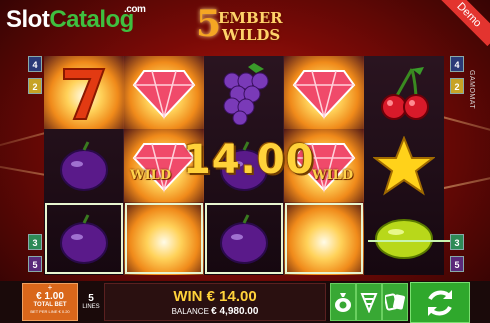  I want to click on lines-count: 5, so click(91, 298).